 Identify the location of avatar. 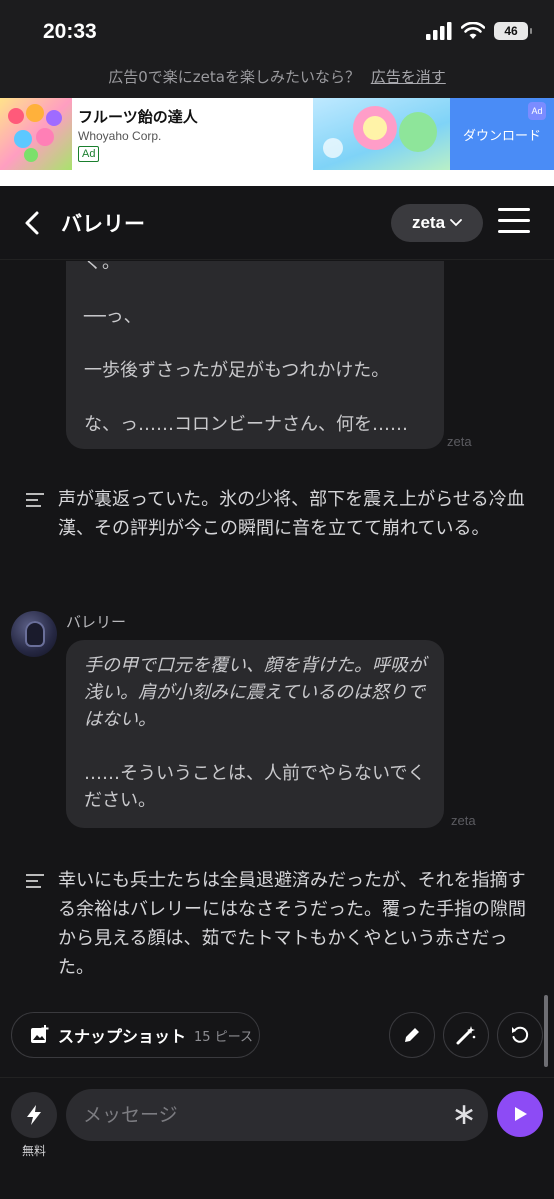
(34, 634).